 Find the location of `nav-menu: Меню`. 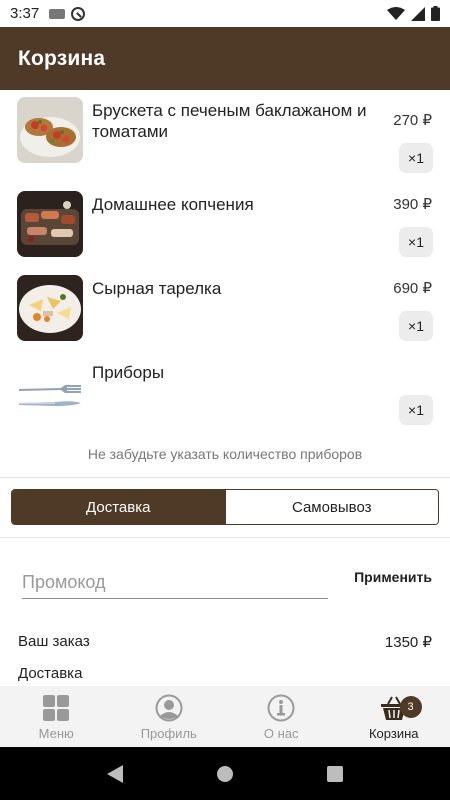

nav-menu: Меню is located at coordinates (56, 716).